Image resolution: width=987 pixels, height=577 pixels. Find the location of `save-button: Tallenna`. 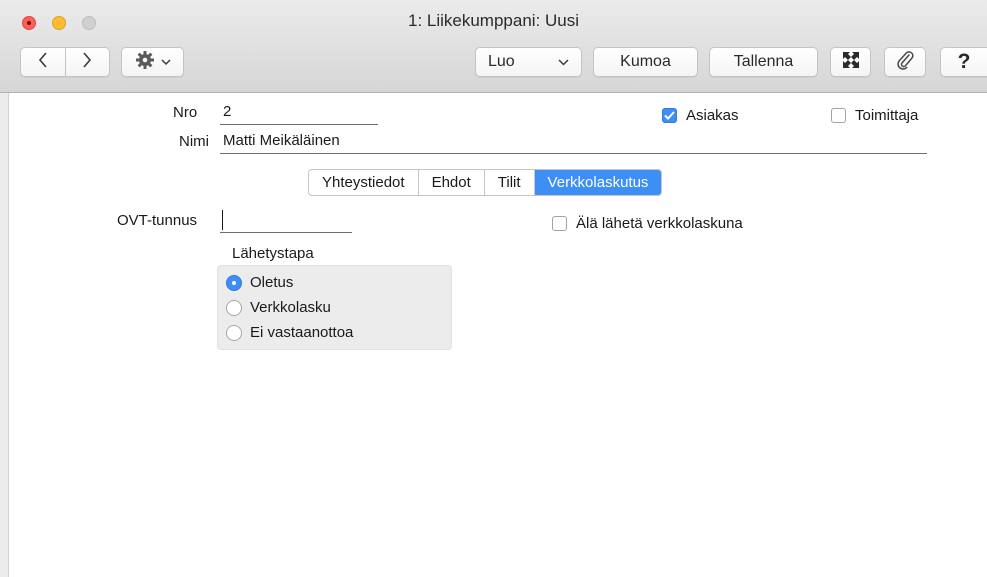

save-button: Tallenna is located at coordinates (763, 62).